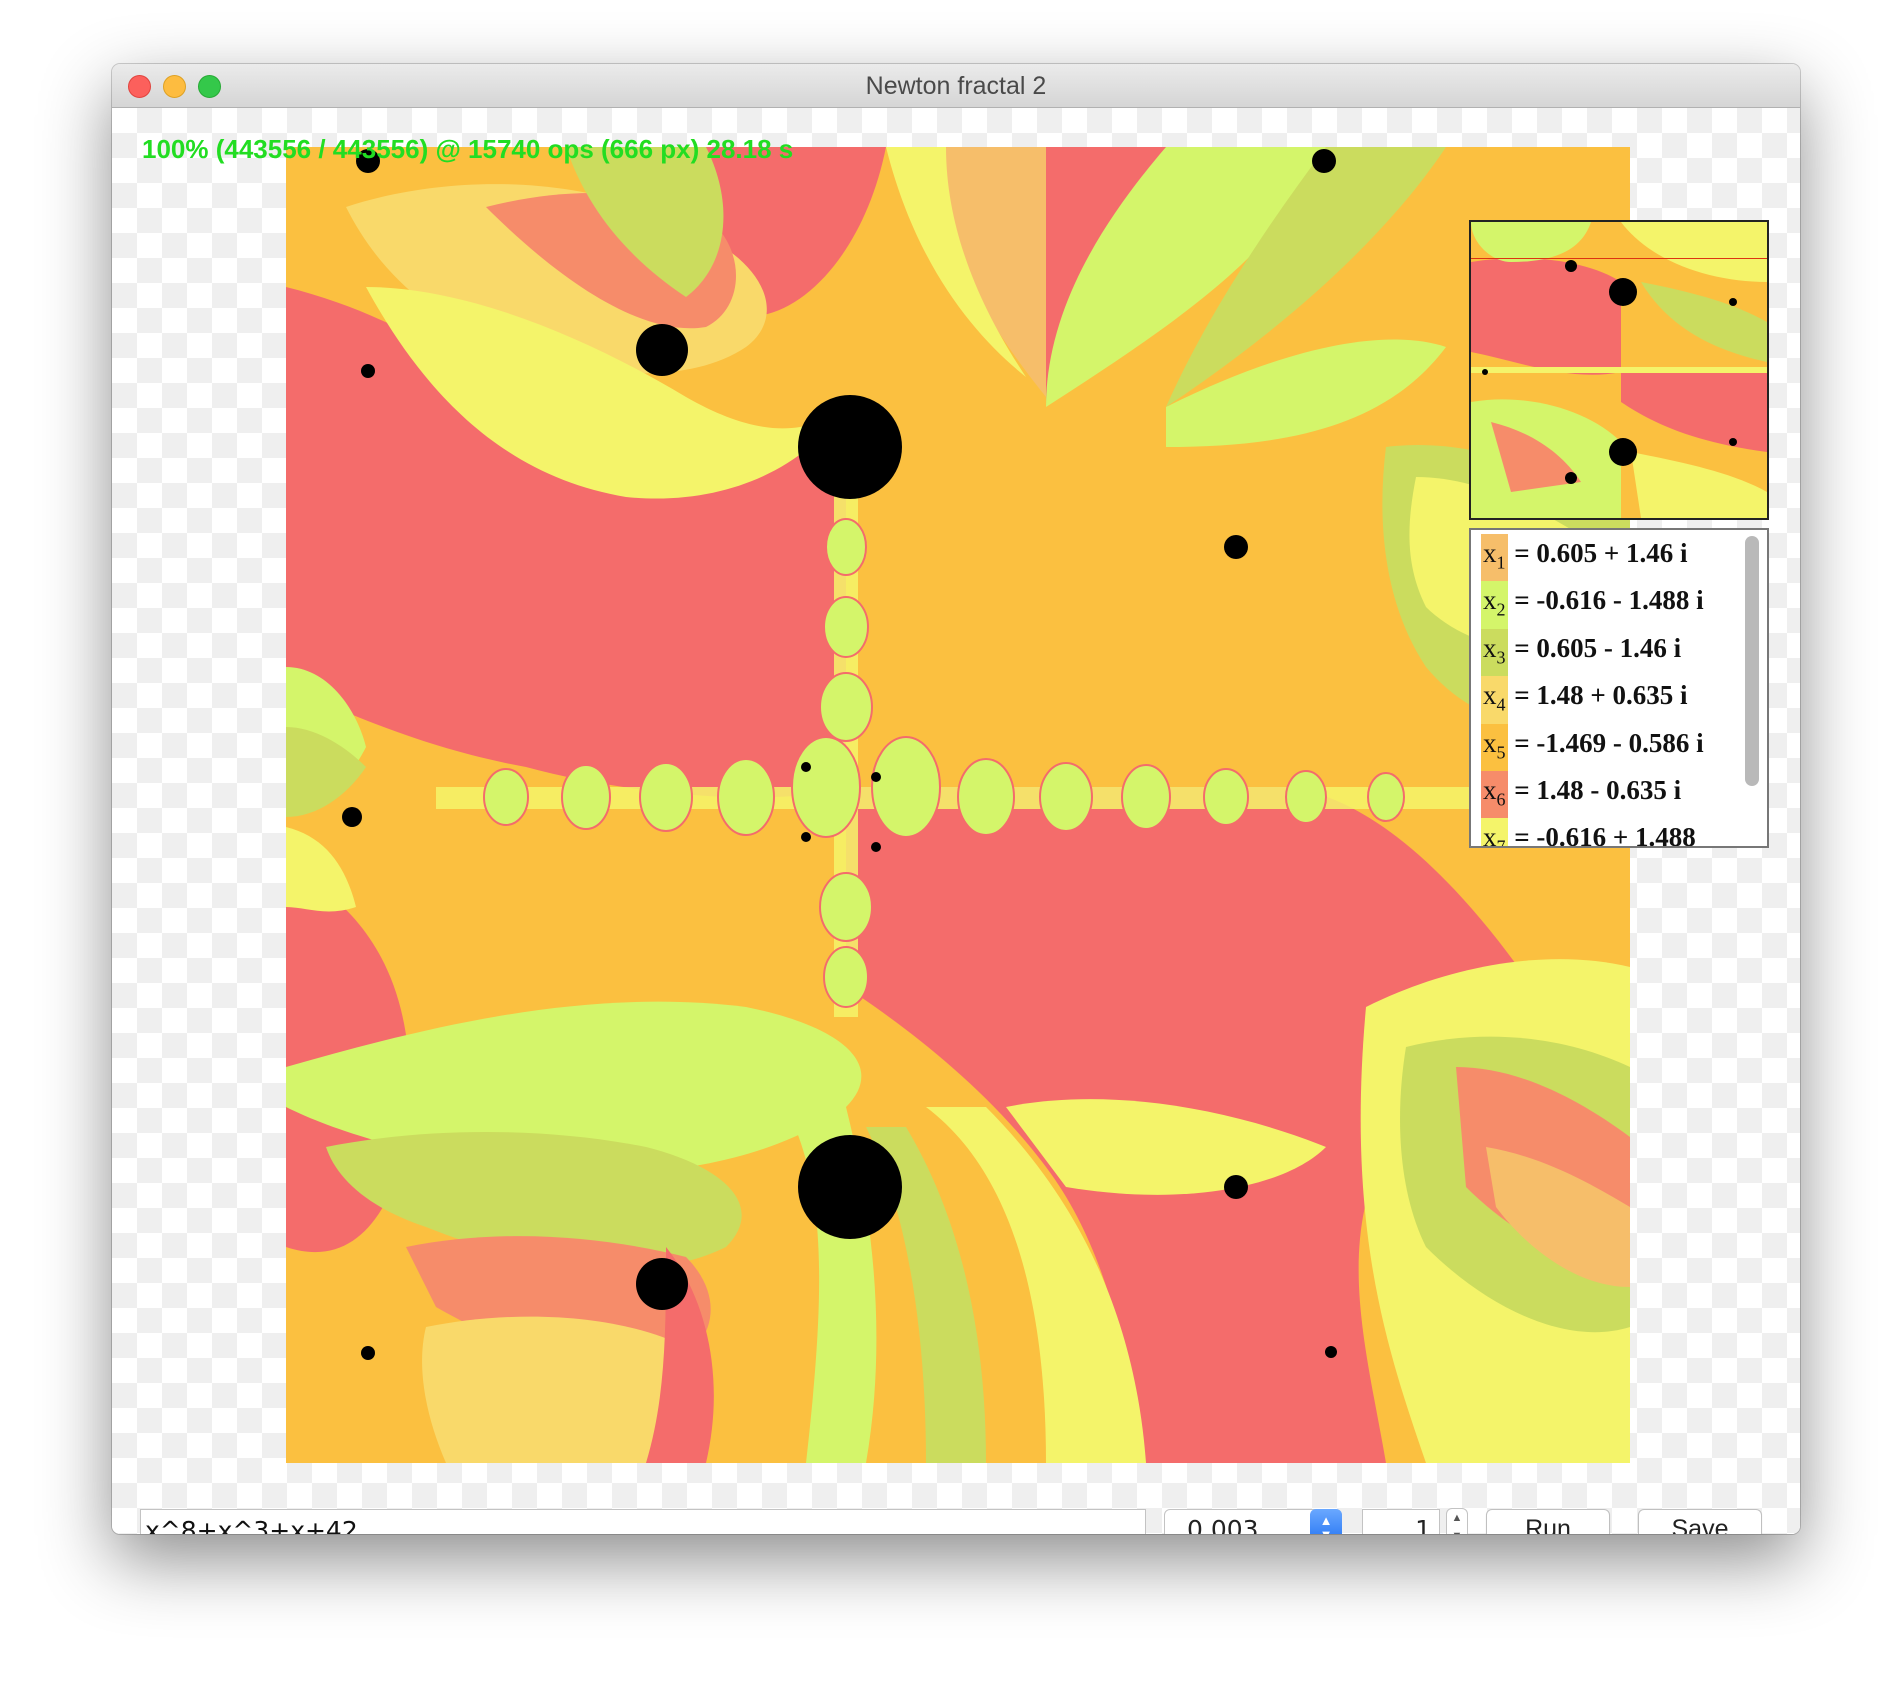 The height and width of the screenshot is (1682, 1900). I want to click on root-row: x5 = -1.469 - 0.586 i, so click(1609, 747).